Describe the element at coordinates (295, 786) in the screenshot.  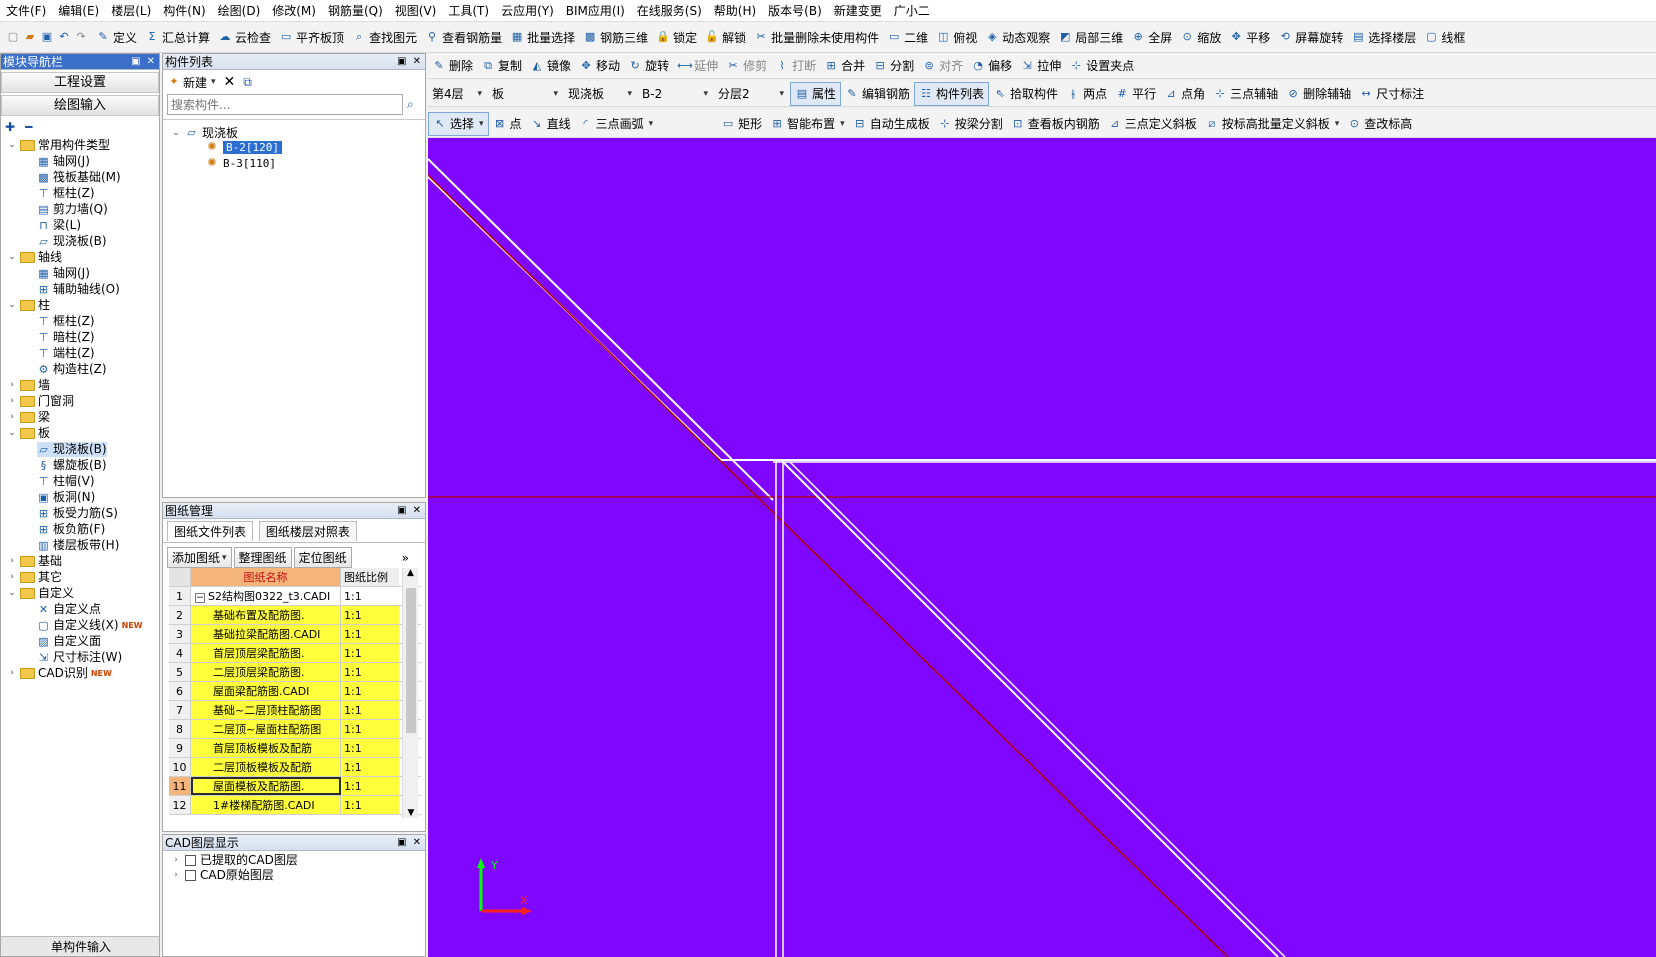
I see `table-row: 11 屋面模板及配筋图. 1:1` at that location.